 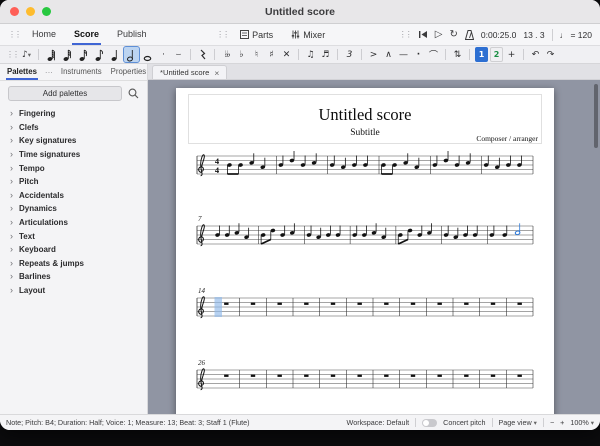 I want to click on palette-item-label: Fingering, so click(x=37, y=114).